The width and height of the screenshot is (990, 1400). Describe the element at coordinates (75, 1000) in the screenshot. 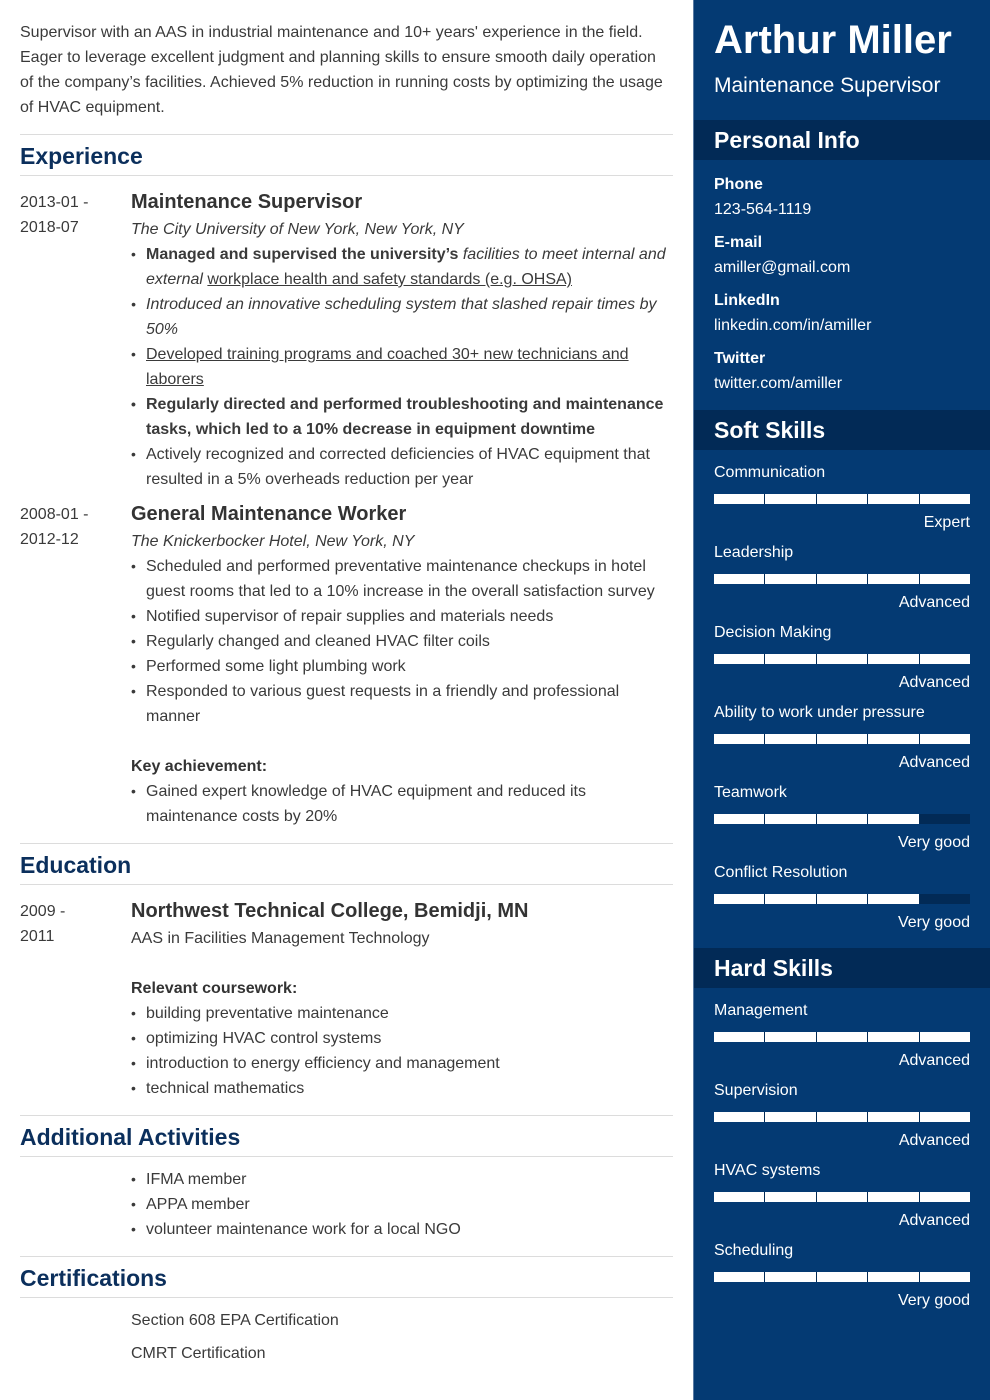

I see `education-dates: 2009 - 2011` at that location.